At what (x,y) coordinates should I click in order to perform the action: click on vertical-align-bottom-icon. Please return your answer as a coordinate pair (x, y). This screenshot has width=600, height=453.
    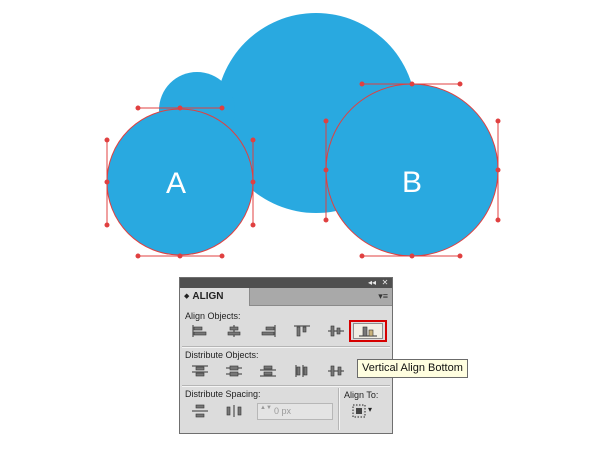
    Looking at the image, I should click on (368, 331).